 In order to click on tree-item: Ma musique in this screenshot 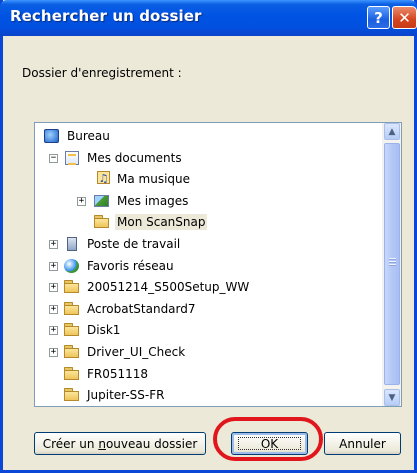, I will do `click(142, 179)`.